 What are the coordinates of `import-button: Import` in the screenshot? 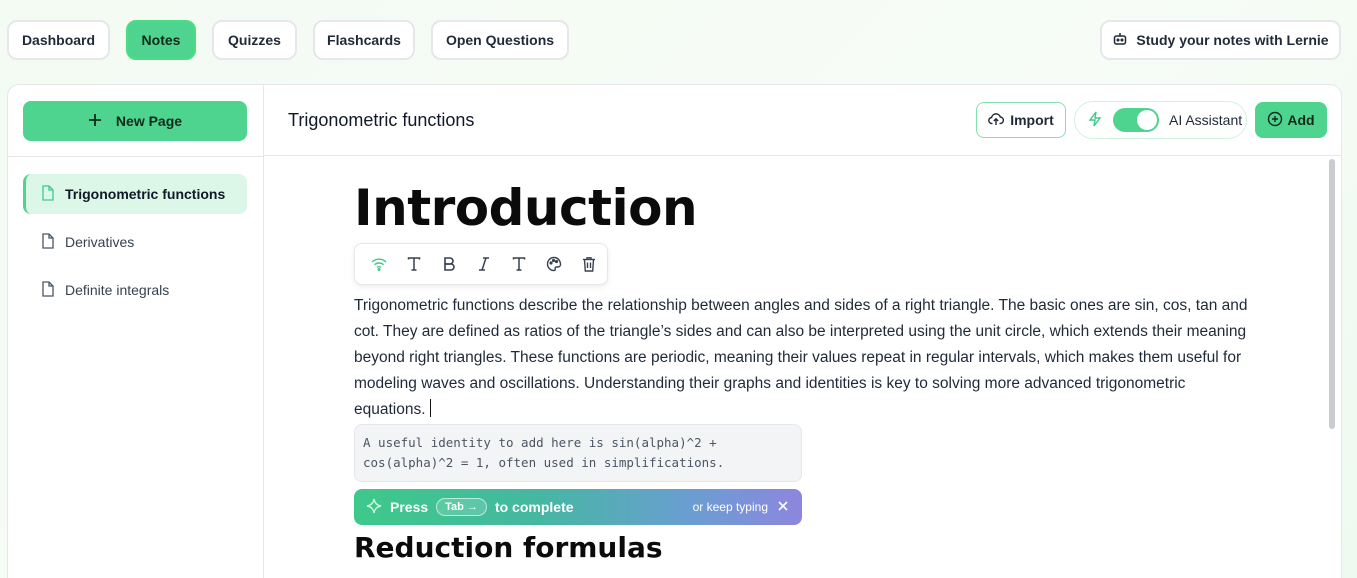 It's located at (1021, 120).